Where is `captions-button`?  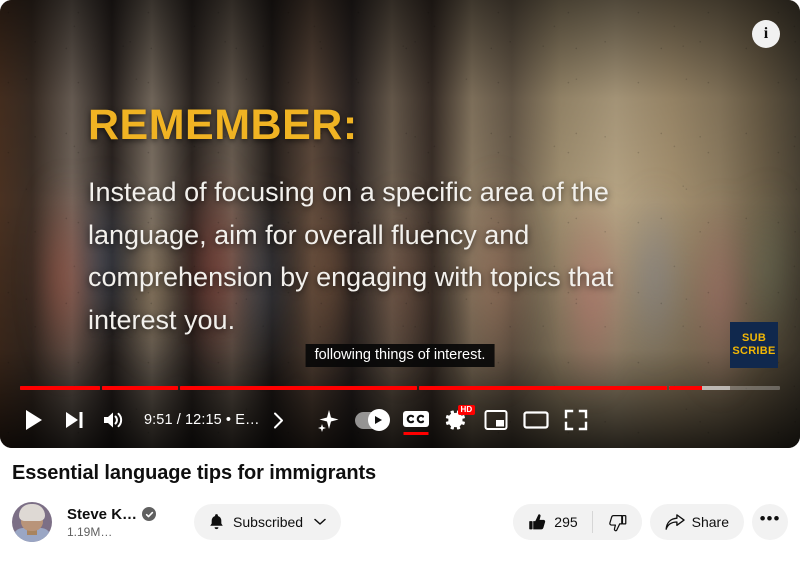 captions-button is located at coordinates (416, 420).